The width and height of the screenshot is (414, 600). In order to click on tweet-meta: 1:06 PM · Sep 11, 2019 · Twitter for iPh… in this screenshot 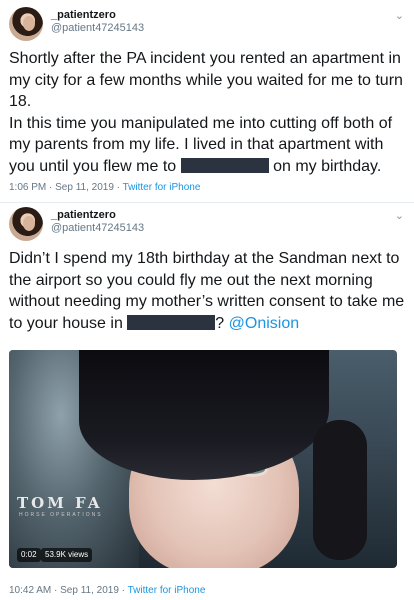, I will do `click(104, 187)`.